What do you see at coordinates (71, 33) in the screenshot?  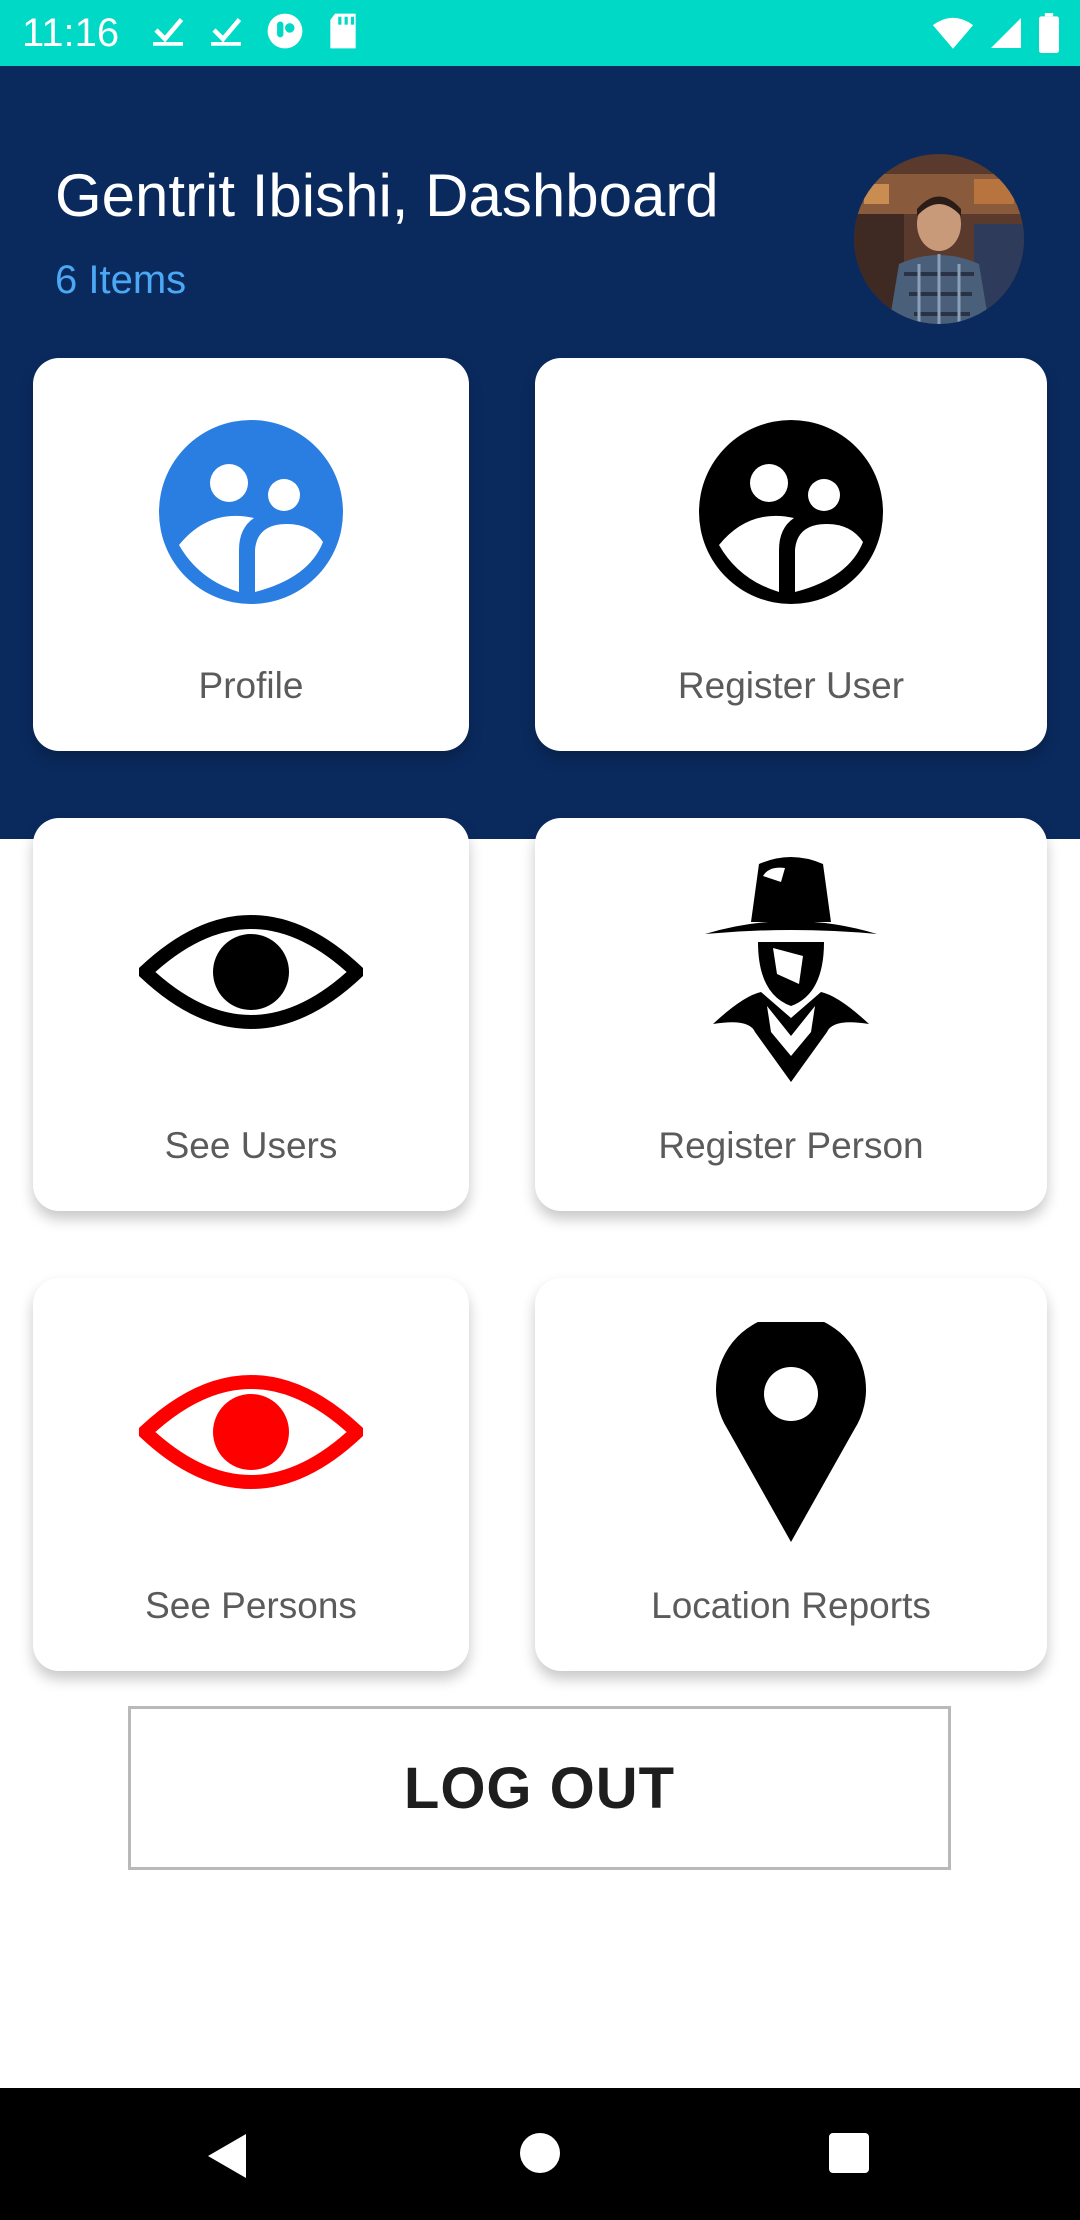 I see `status-time: 11:16` at bounding box center [71, 33].